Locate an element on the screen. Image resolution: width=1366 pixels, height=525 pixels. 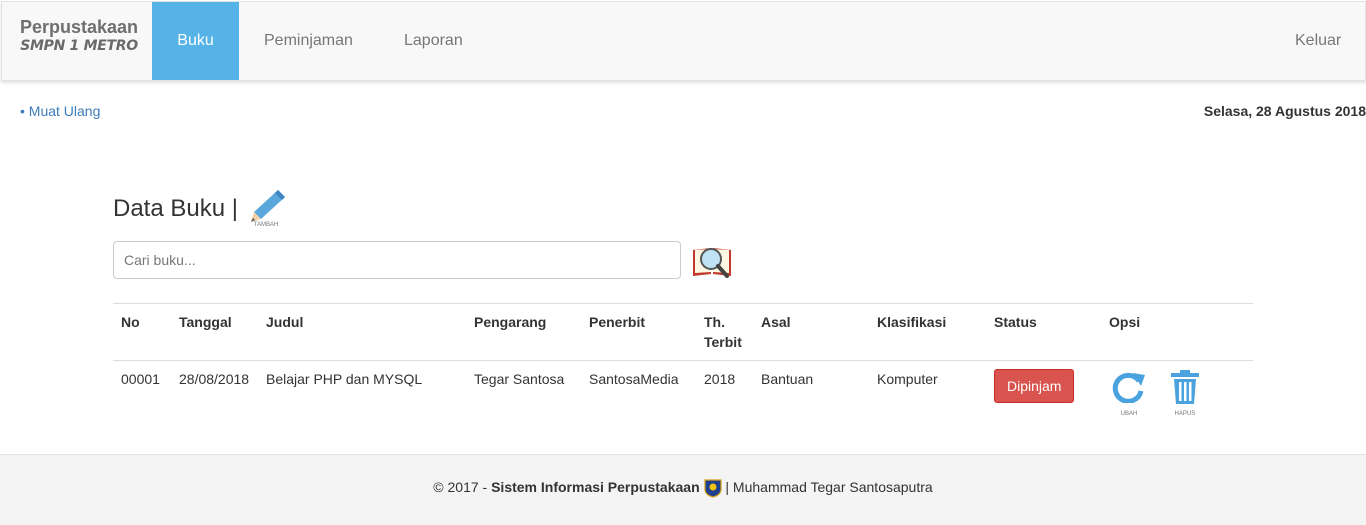
brand-title: Perpustakaan is located at coordinates (79, 27).